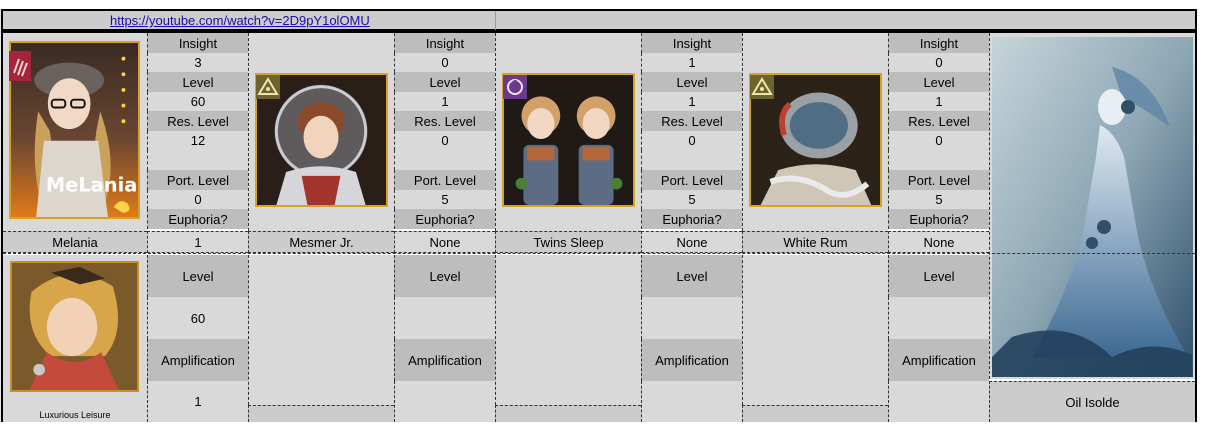  Describe the element at coordinates (197, 43) in the screenshot. I see `melania-insight-label: Insight` at that location.